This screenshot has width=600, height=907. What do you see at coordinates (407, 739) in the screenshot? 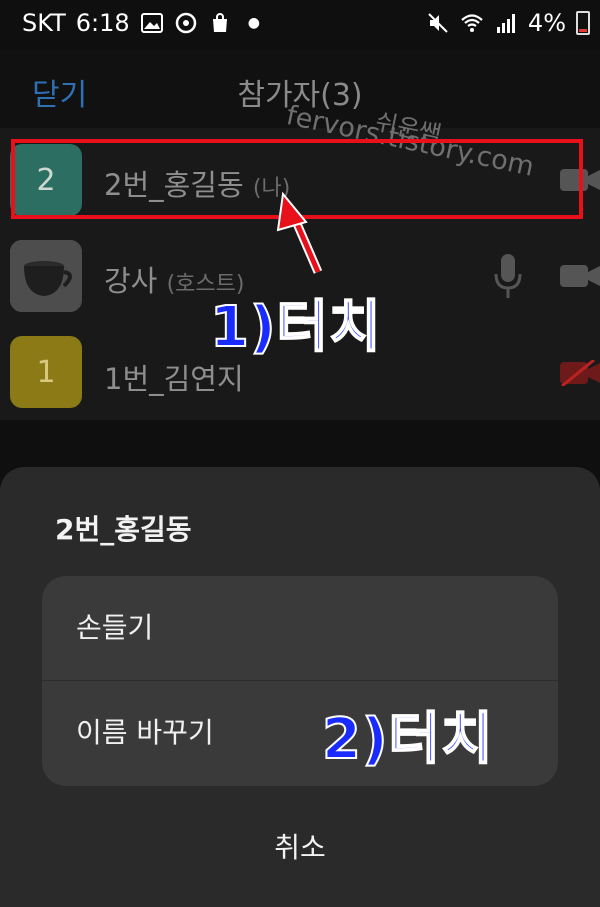
I see `annotation-step2: 2)터치` at bounding box center [407, 739].